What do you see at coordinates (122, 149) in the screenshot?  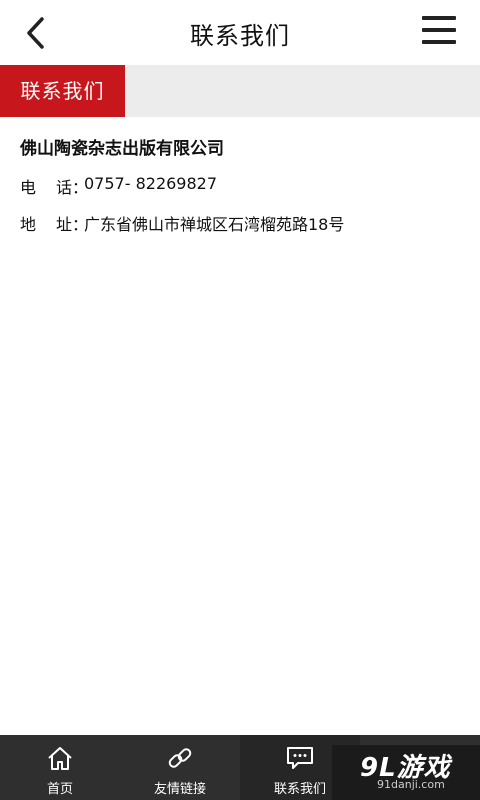 I see `company-name: 佛山陶瓷杂志出版有限公司` at bounding box center [122, 149].